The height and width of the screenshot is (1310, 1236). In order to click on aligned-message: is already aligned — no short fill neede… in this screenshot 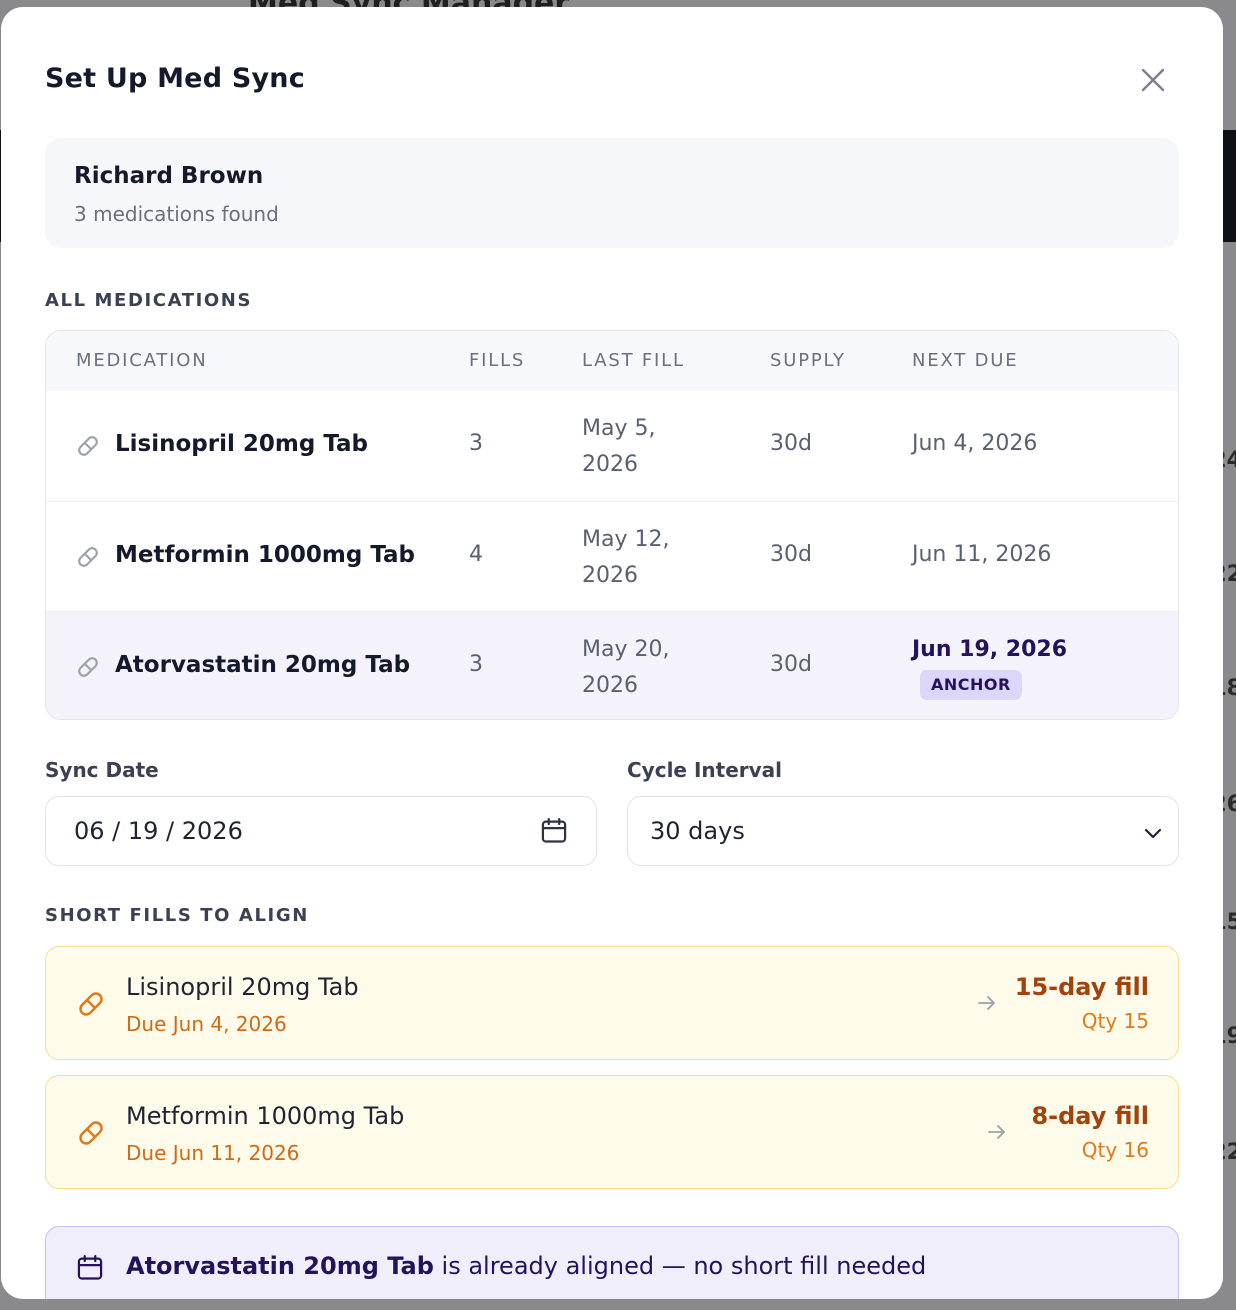, I will do `click(680, 1266)`.